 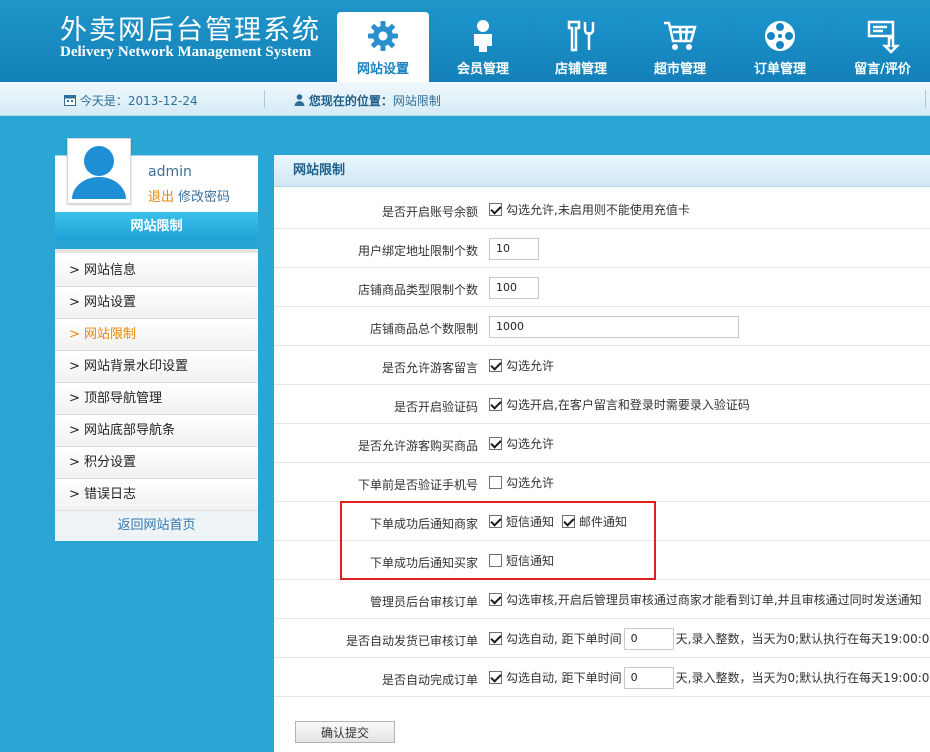 I want to click on sidebar-item-watermark: > 网站背景水印设置, so click(x=156, y=367).